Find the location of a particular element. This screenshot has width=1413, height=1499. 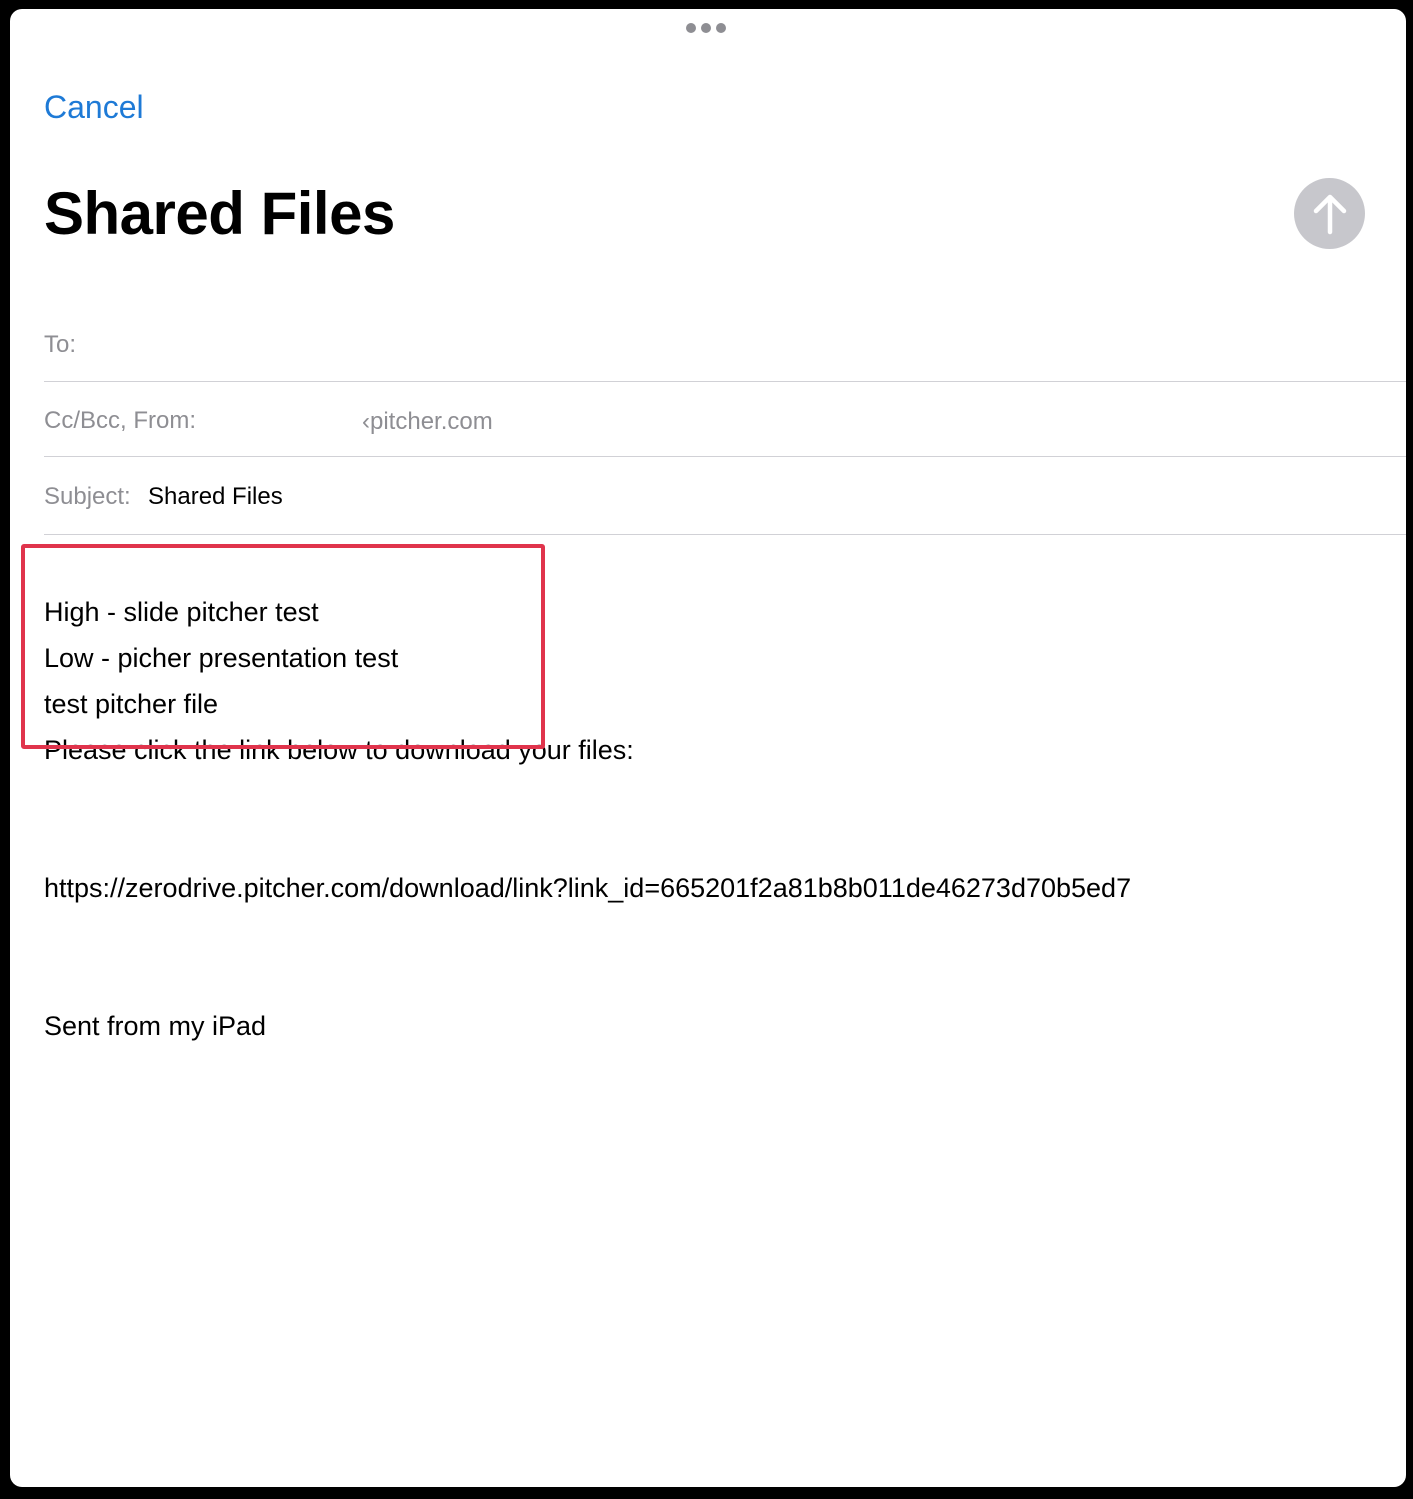

subject-input: Shared Files is located at coordinates (215, 497).